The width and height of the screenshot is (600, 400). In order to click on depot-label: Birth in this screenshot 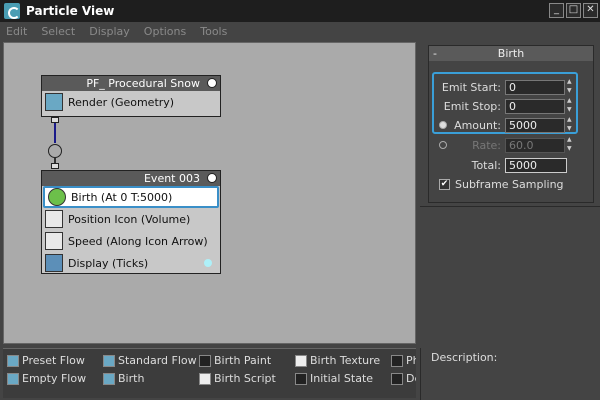, I will do `click(131, 378)`.